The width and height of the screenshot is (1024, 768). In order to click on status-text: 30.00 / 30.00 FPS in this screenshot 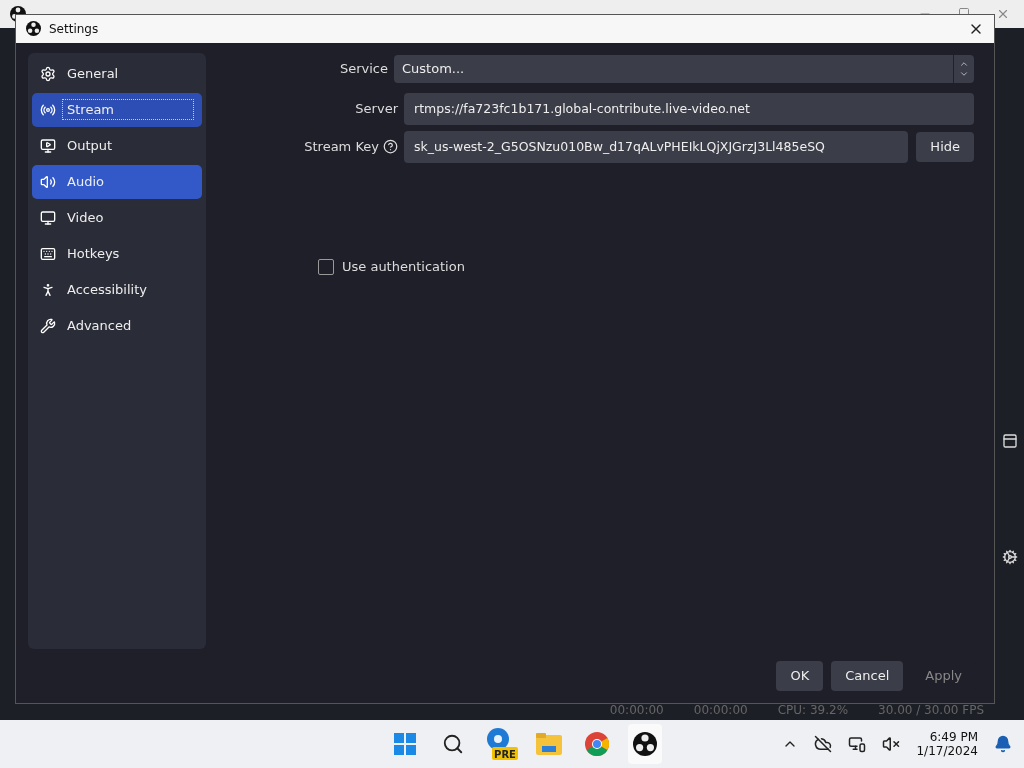, I will do `click(931, 710)`.